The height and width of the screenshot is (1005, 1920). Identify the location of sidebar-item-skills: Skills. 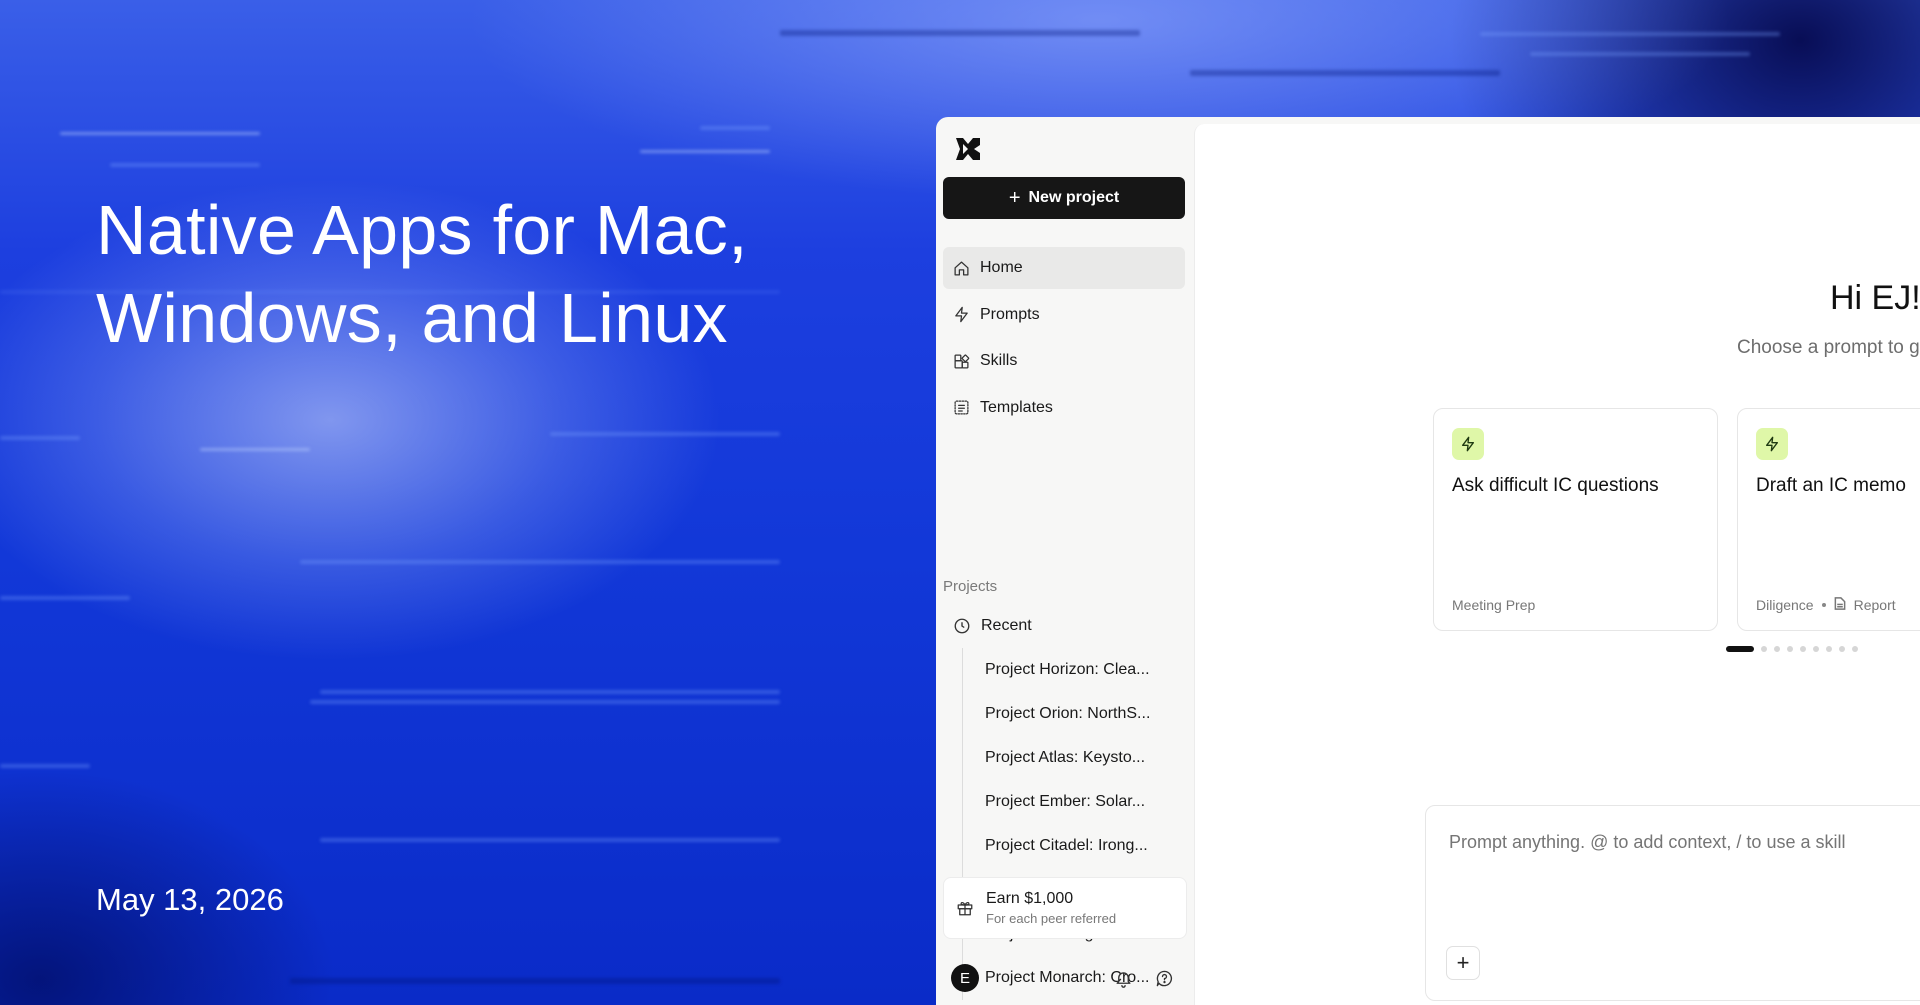
(1064, 361).